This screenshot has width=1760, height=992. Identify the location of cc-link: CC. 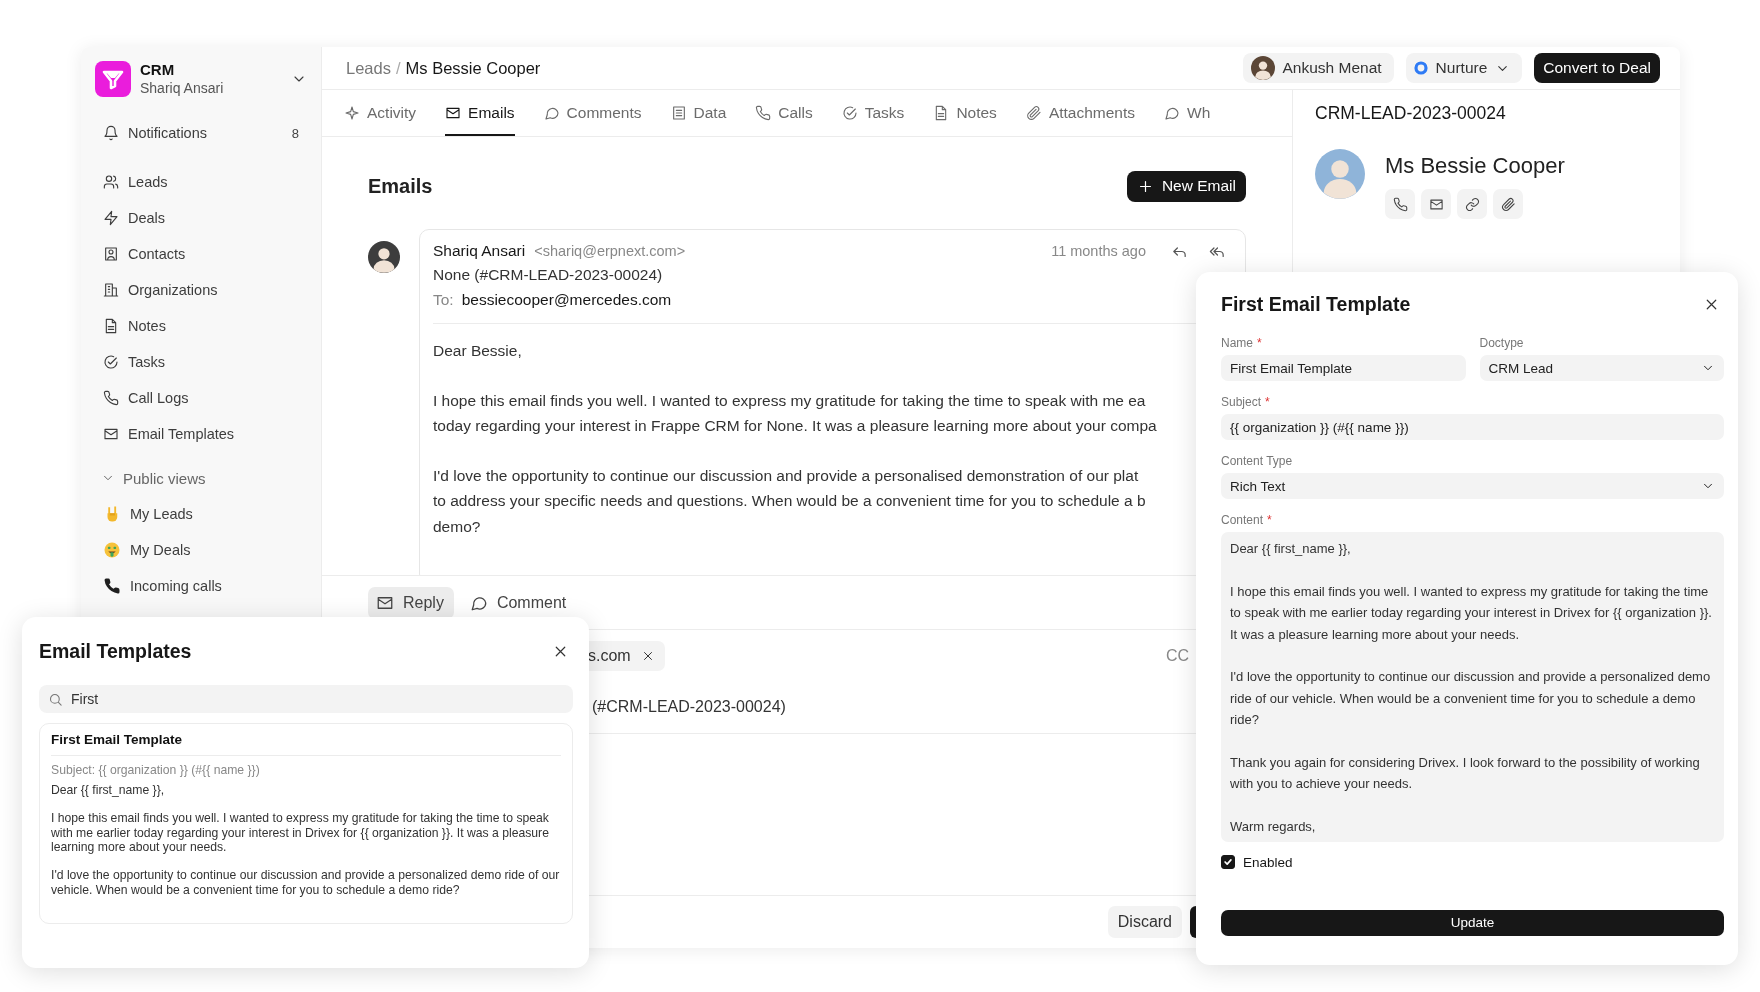
(1177, 655).